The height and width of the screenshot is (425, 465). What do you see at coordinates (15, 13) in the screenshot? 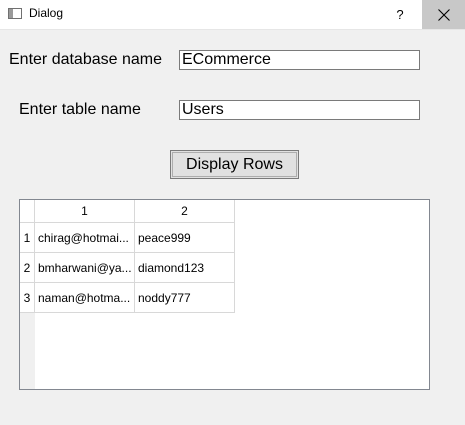
I see `window-icon` at bounding box center [15, 13].